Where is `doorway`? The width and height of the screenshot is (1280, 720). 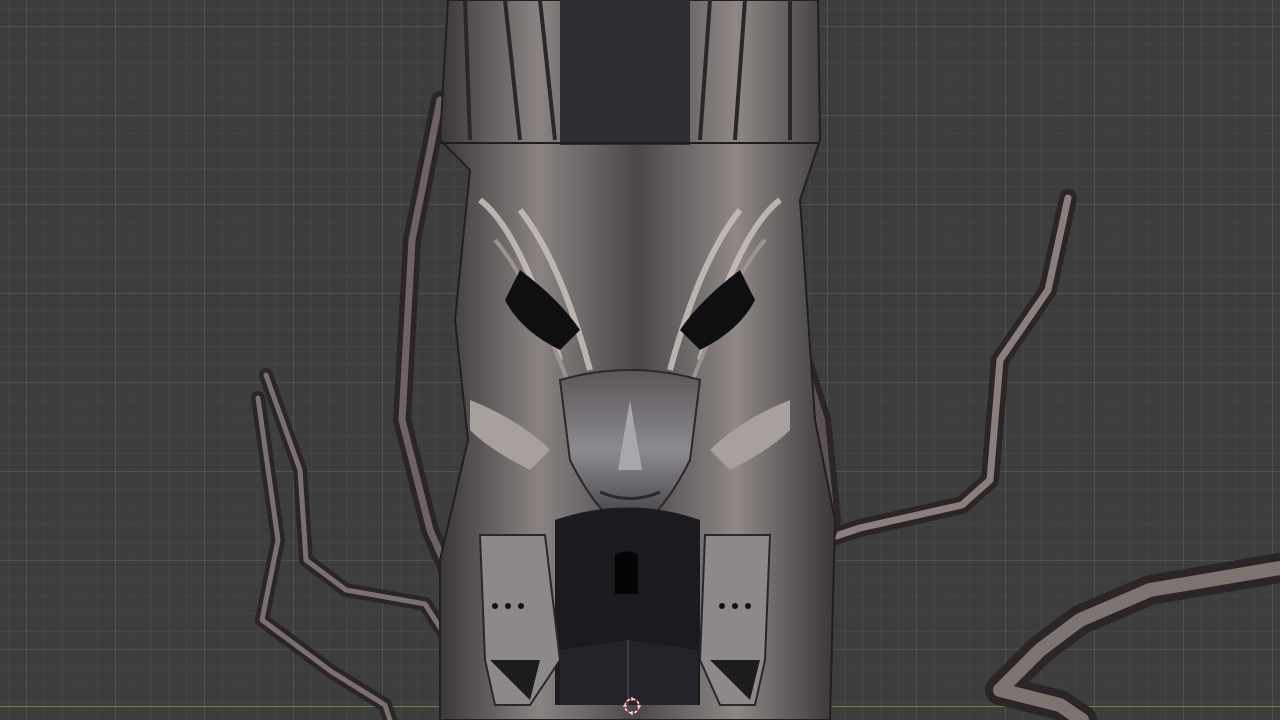 doorway is located at coordinates (627, 606).